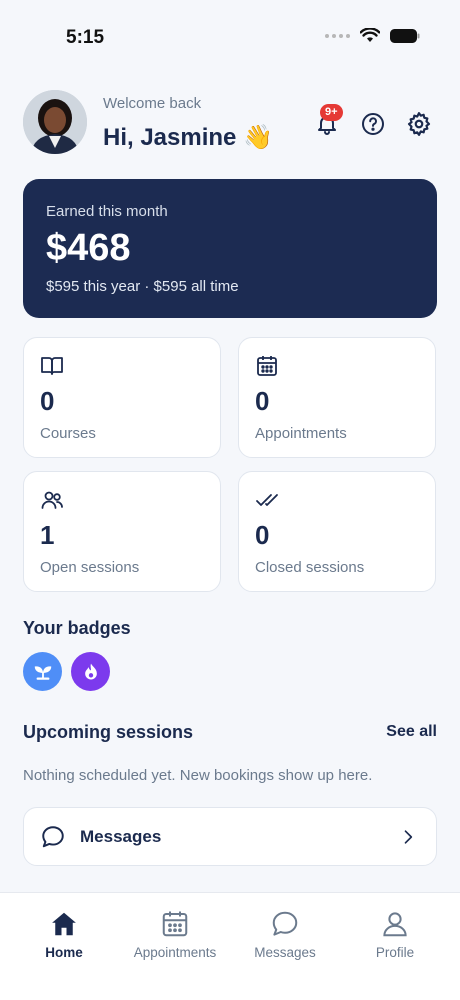 The image size is (460, 1000). Describe the element at coordinates (262, 535) in the screenshot. I see `closed-sessions-count: 0` at that location.